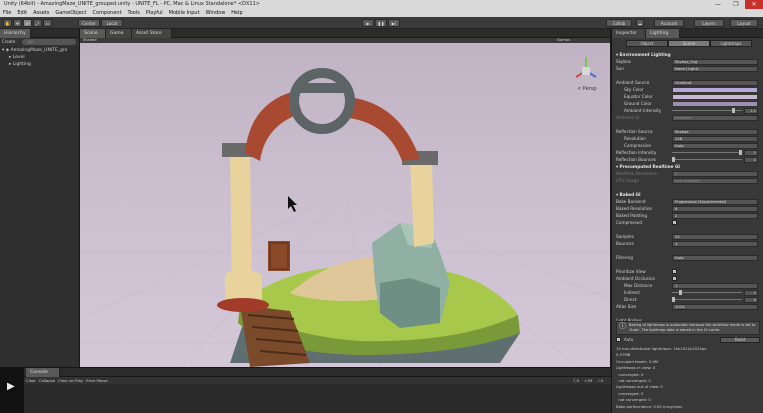 This screenshot has height=413, width=763. I want to click on setting-value-field: Skybox_Fog, so click(715, 61).